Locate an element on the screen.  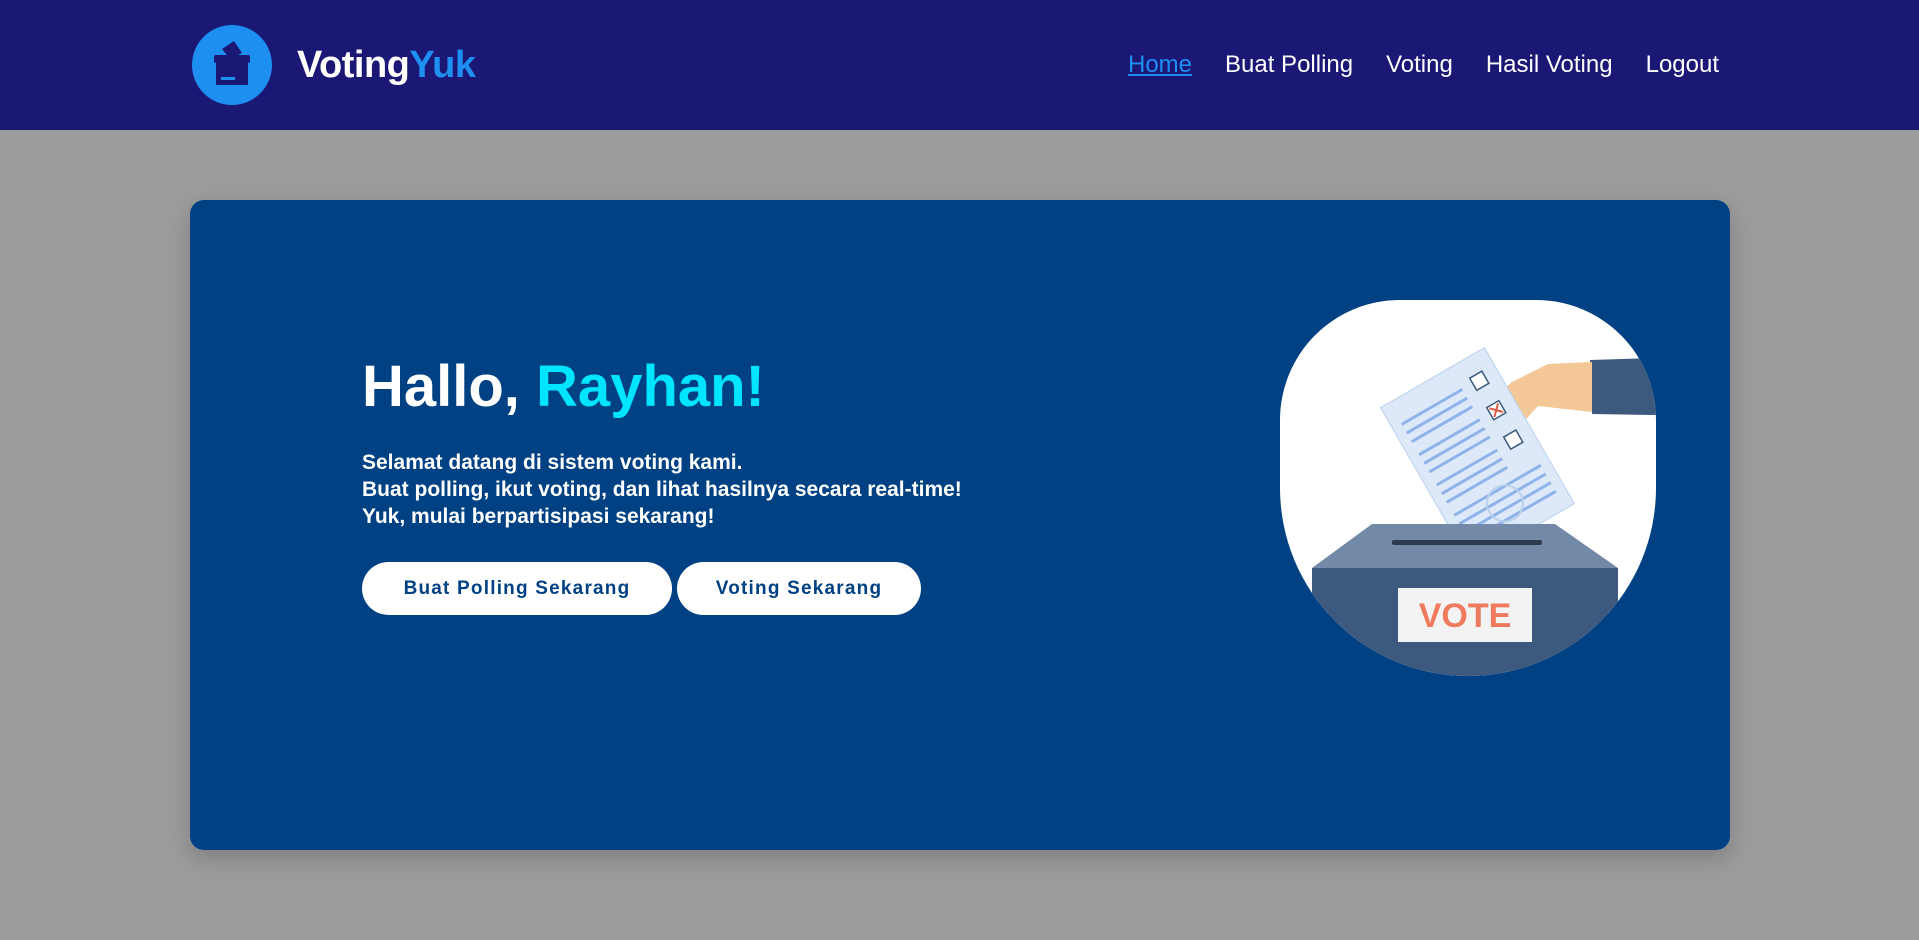
brand-name-accent: Yuk is located at coordinates (442, 64).